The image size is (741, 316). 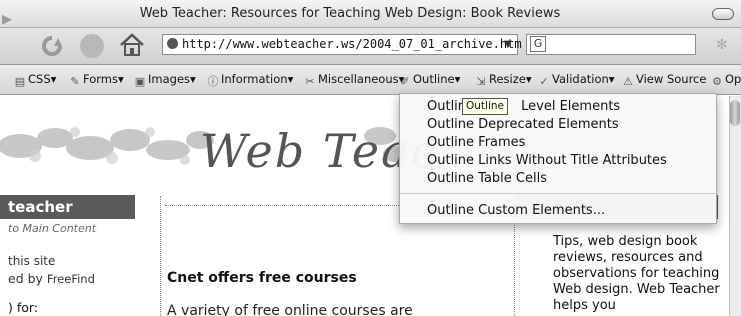 I want to click on article-title: Cnet offers free courses, so click(x=262, y=278).